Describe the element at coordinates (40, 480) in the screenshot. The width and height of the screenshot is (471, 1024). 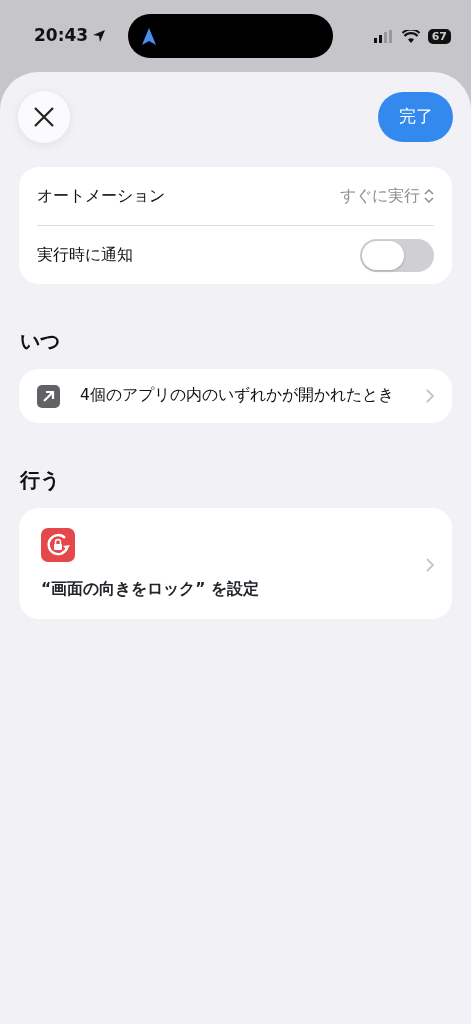
I see `section-heading: 行う` at that location.